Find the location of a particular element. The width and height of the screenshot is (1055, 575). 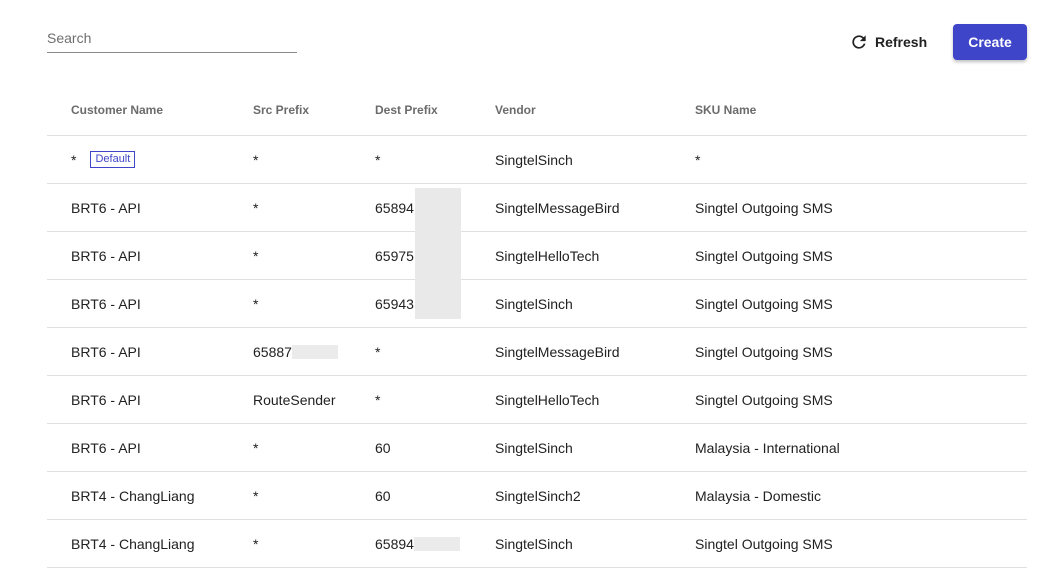

search-field is located at coordinates (172, 39).